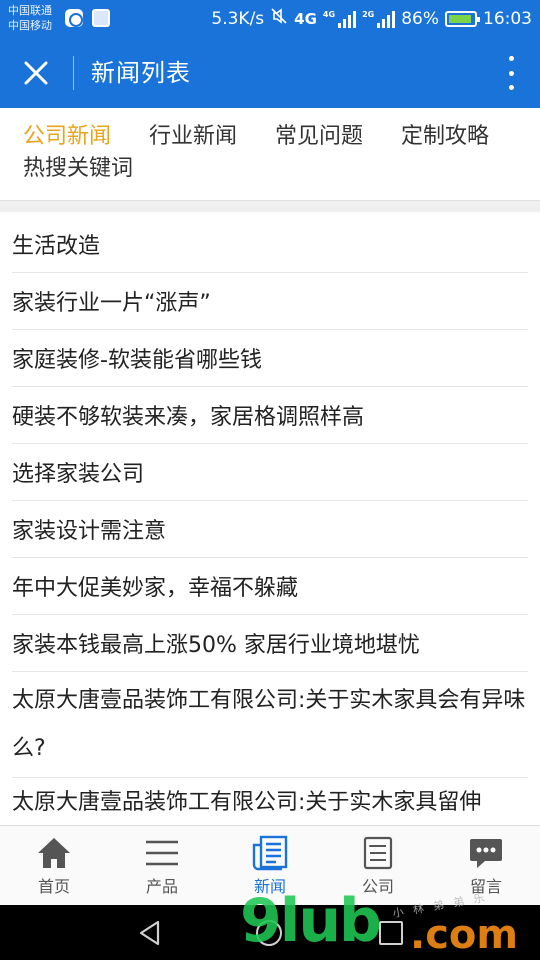  I want to click on more-options-button, so click(511, 73).